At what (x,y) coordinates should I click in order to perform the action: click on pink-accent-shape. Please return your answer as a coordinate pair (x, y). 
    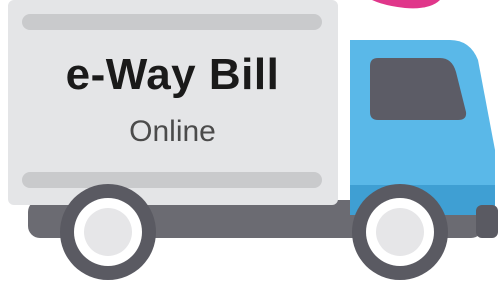
    Looking at the image, I should click on (406, 4).